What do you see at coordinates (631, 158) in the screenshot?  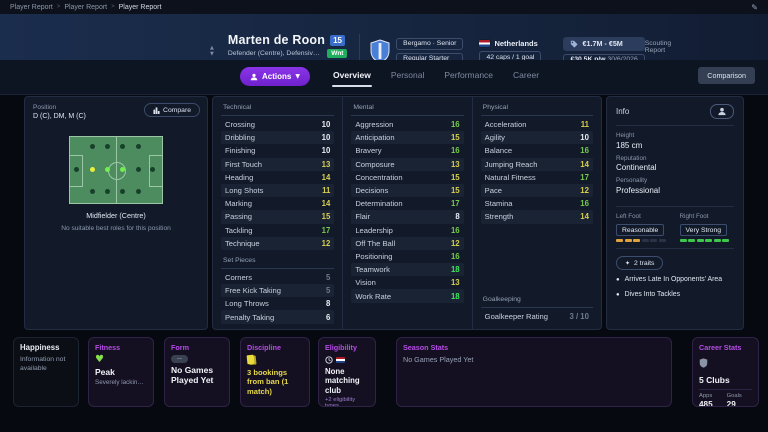 I see `reputation-label: Reputation` at bounding box center [631, 158].